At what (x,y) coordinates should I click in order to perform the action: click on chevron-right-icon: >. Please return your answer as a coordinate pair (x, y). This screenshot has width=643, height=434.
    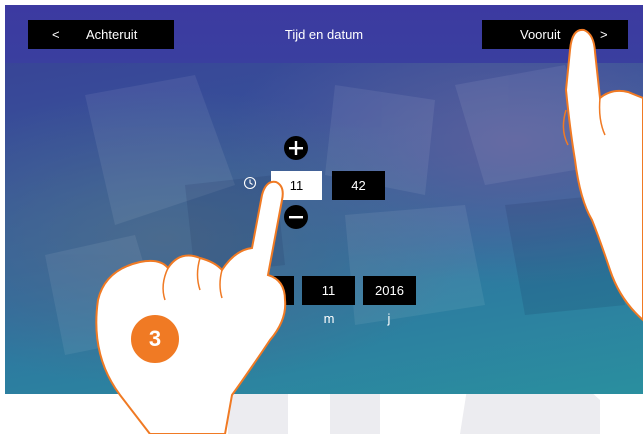
    Looking at the image, I should click on (604, 34).